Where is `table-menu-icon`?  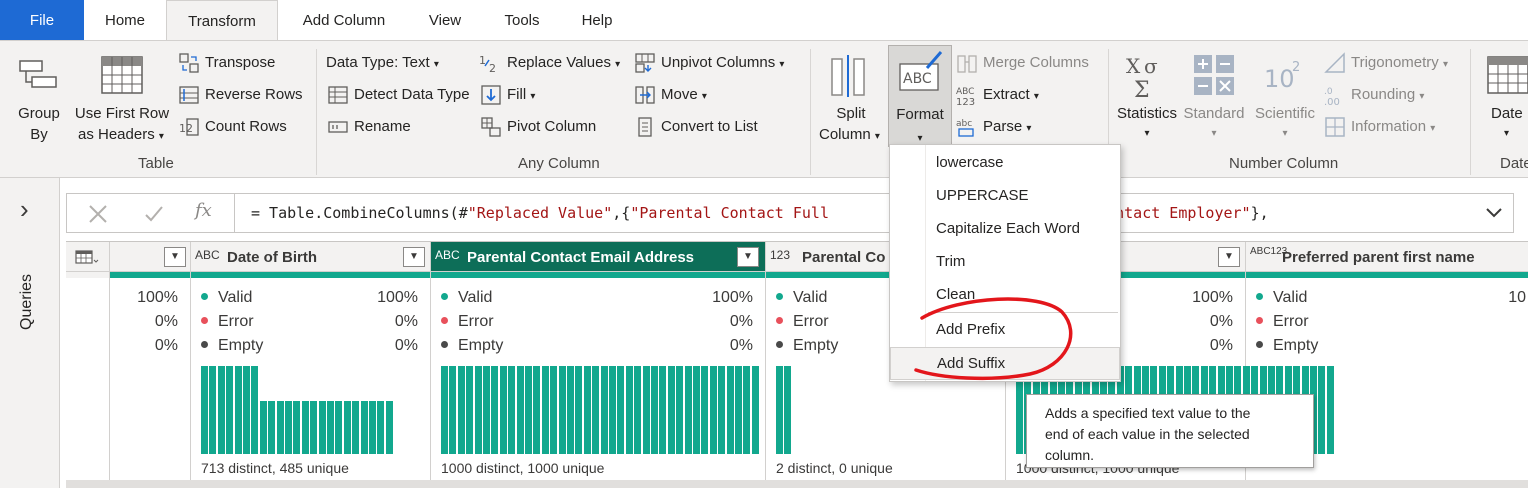 table-menu-icon is located at coordinates (87, 258).